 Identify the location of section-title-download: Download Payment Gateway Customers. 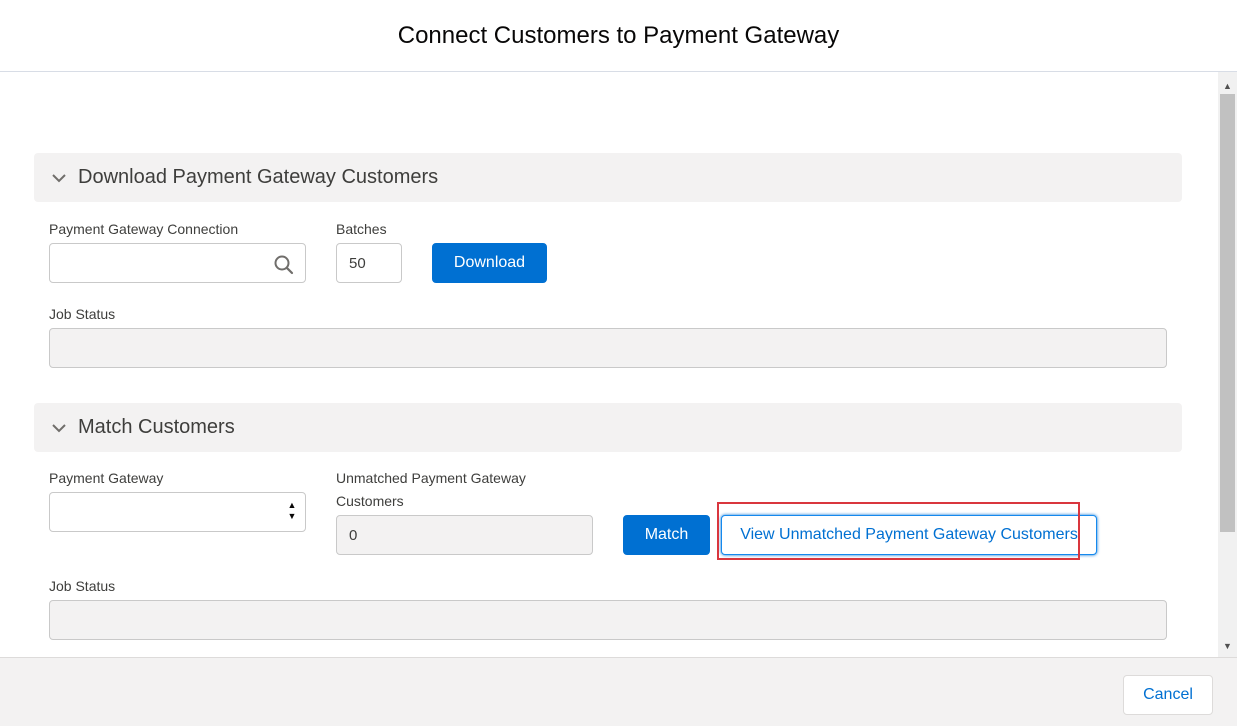
(258, 177).